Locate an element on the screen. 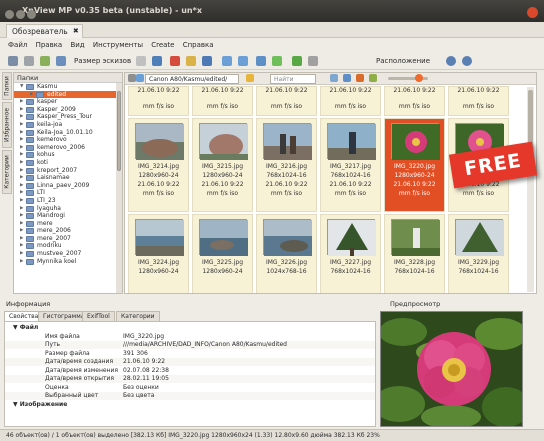 Image resolution: width=544 pixels, height=441 pixels. folder-item: ▶ mere_2007 is located at coordinates (68, 239).